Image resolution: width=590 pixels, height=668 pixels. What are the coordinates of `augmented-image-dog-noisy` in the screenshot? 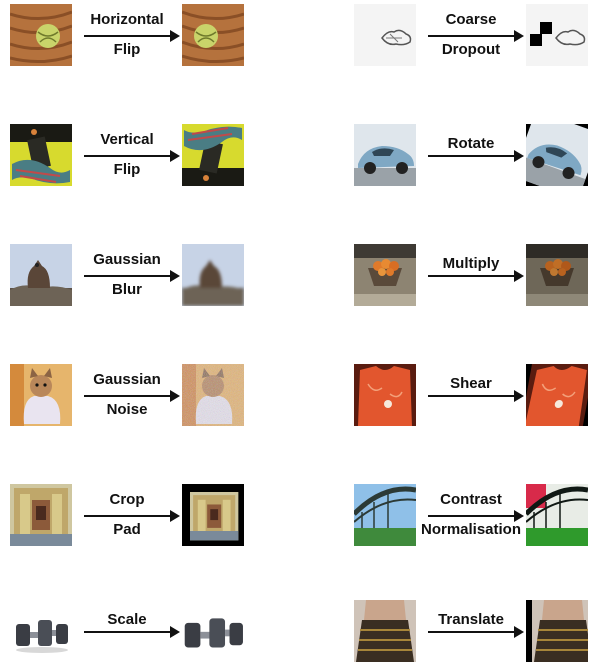 It's located at (213, 395).